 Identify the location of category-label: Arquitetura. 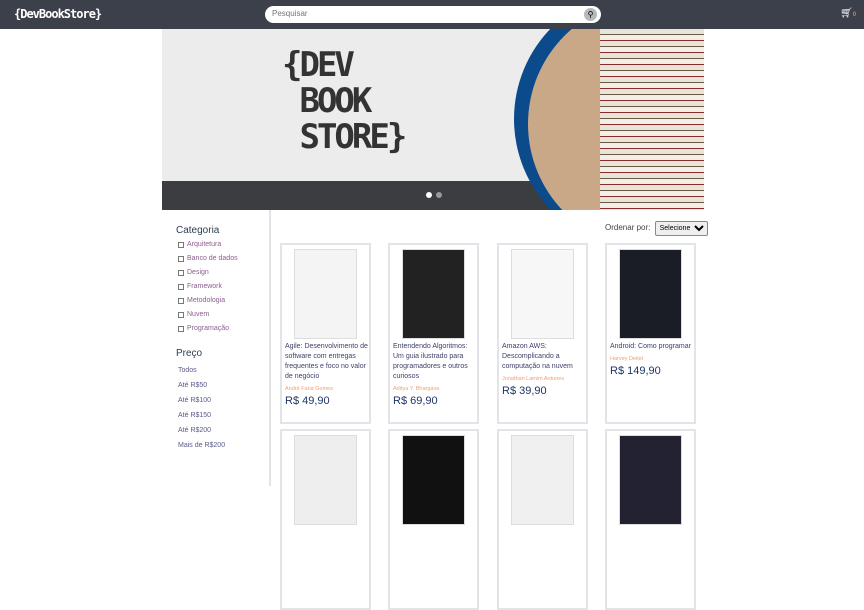
(204, 244).